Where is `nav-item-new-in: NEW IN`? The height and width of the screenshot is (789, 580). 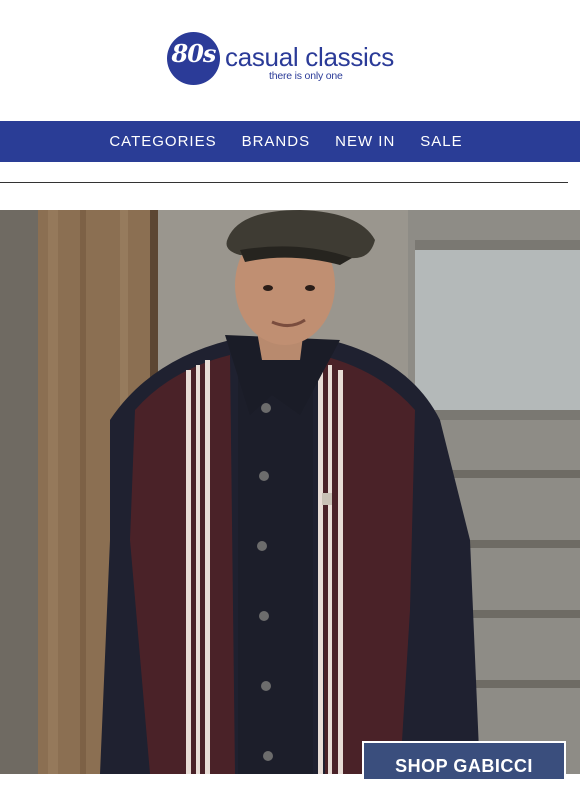 nav-item-new-in: NEW IN is located at coordinates (365, 141).